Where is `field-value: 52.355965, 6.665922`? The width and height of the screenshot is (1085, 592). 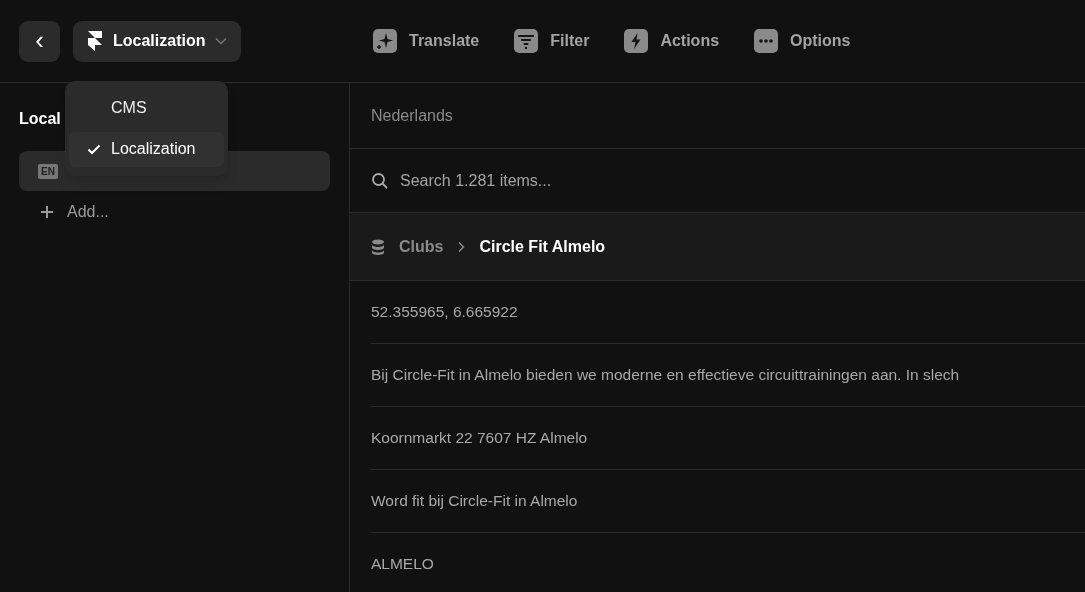
field-value: 52.355965, 6.665922 is located at coordinates (444, 312).